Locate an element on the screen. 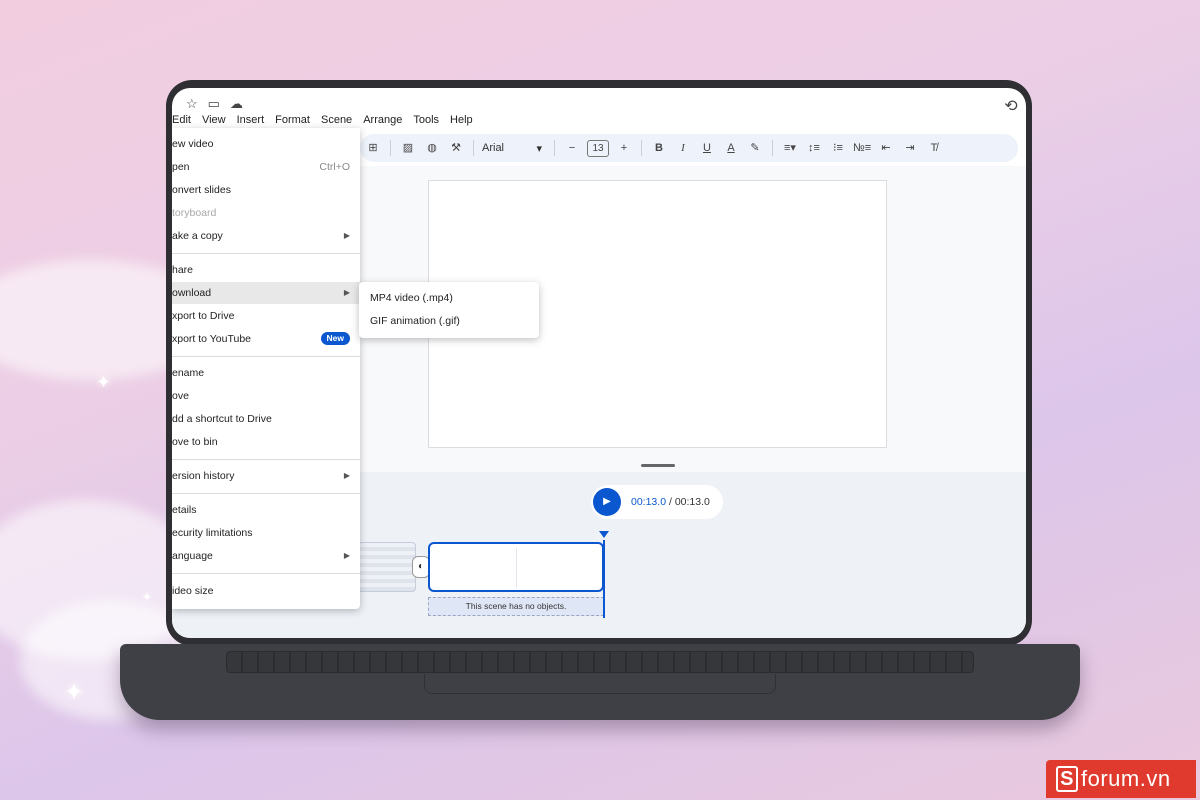 Image resolution: width=1200 pixels, height=800 pixels. menu-item-add-shortcut: dd a shortcut to Drive is located at coordinates (266, 419).